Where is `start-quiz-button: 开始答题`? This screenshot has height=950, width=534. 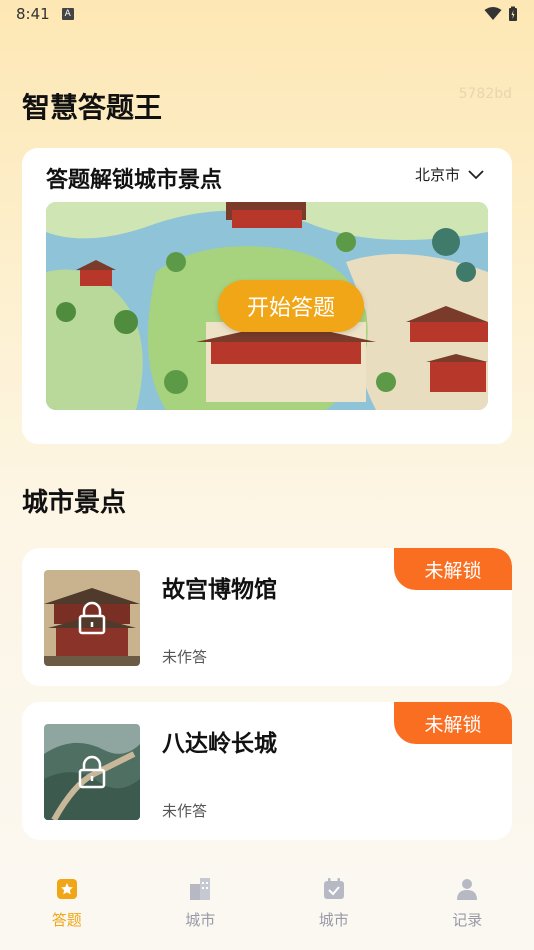
start-quiz-button: 开始答题 is located at coordinates (291, 306).